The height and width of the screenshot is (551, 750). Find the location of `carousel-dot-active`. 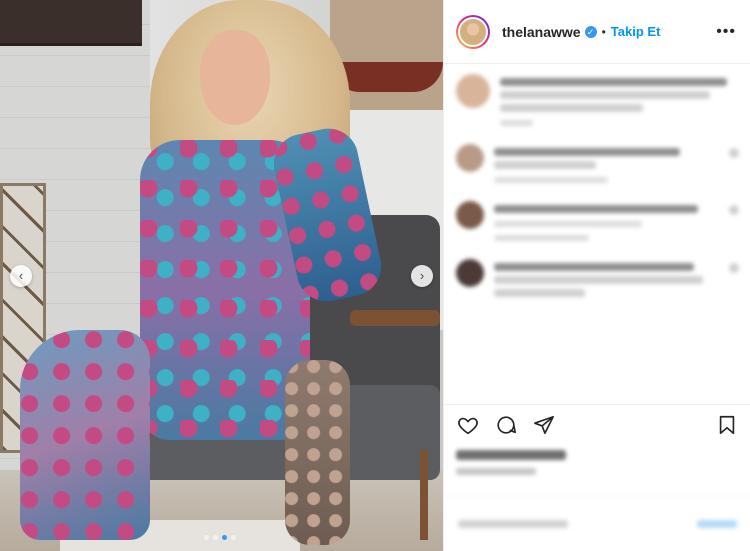

carousel-dot-active is located at coordinates (224, 537).